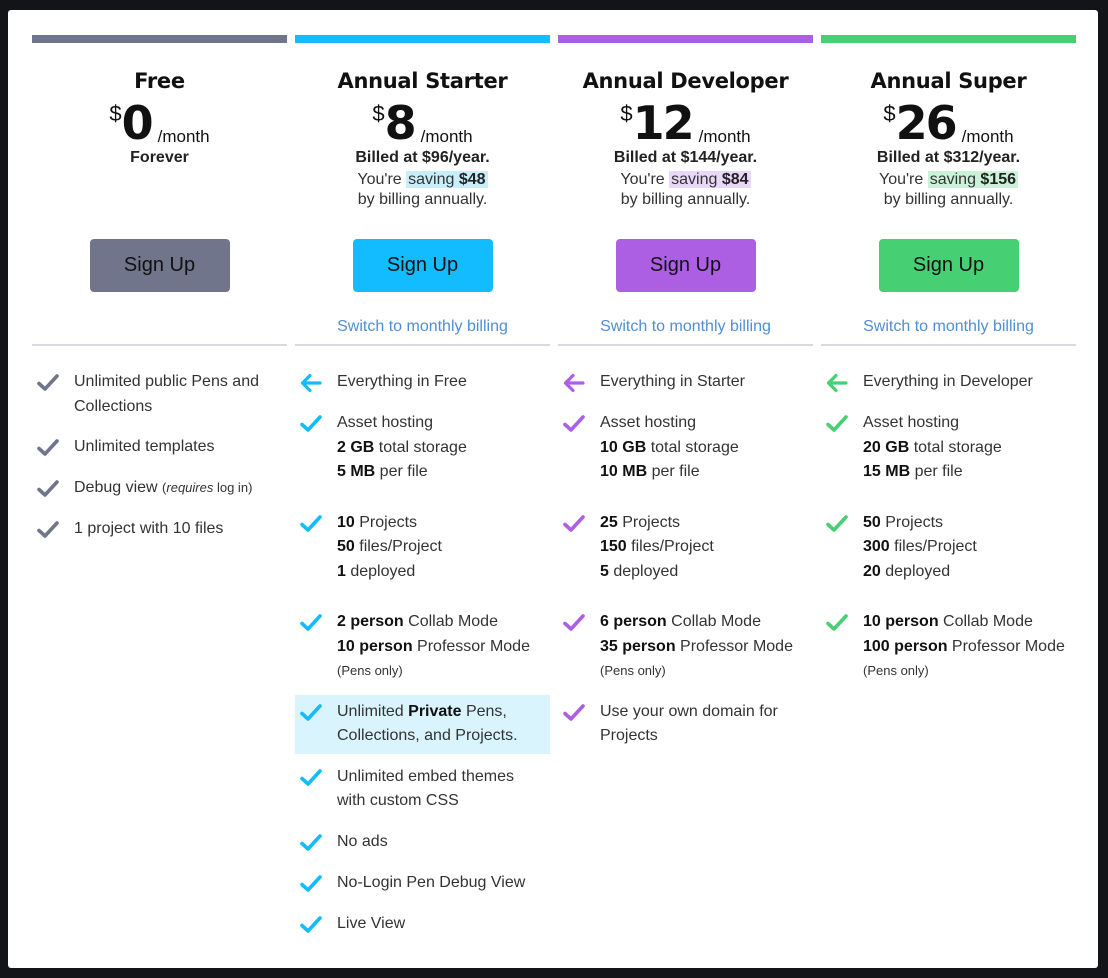  What do you see at coordinates (685, 81) in the screenshot?
I see `plan-title: Annual Developer` at bounding box center [685, 81].